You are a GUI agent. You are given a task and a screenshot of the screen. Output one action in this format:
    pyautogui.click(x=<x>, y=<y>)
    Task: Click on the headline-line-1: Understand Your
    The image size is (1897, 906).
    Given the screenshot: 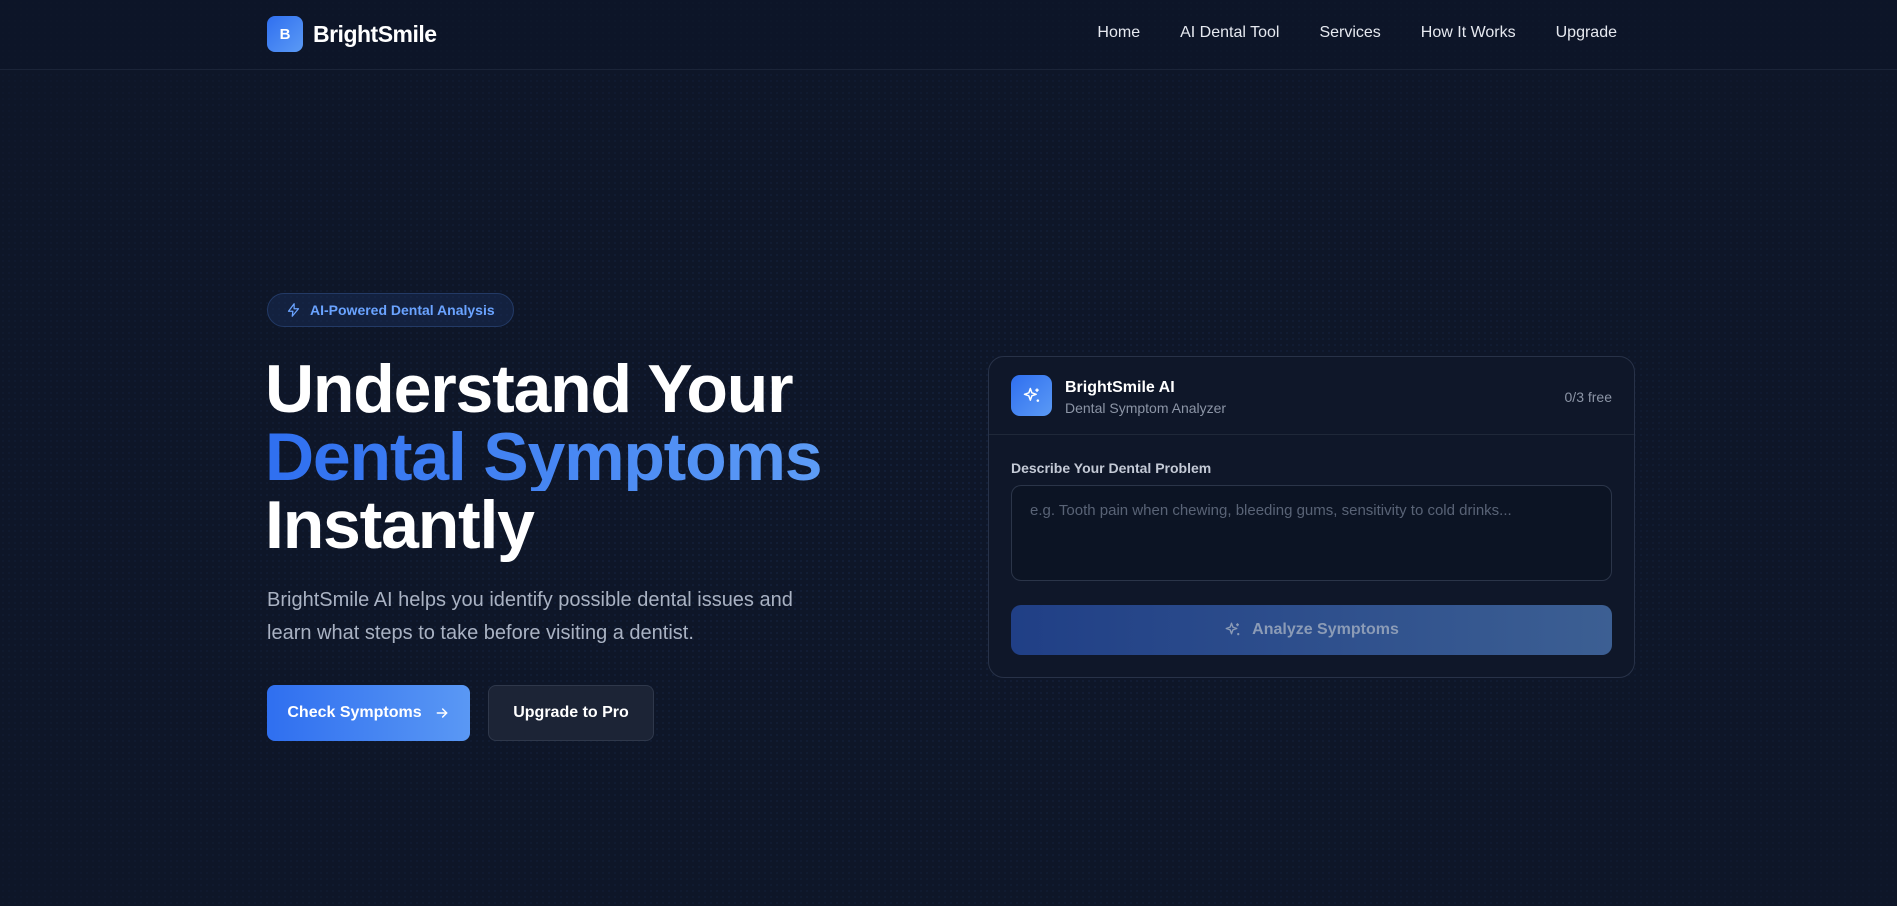 What is the action you would take?
    pyautogui.click(x=529, y=389)
    